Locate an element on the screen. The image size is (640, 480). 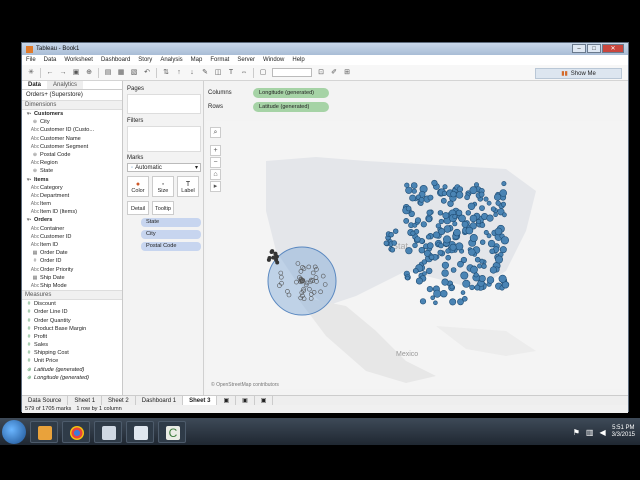
network-icon: ▥ is located at coordinates (590, 432).